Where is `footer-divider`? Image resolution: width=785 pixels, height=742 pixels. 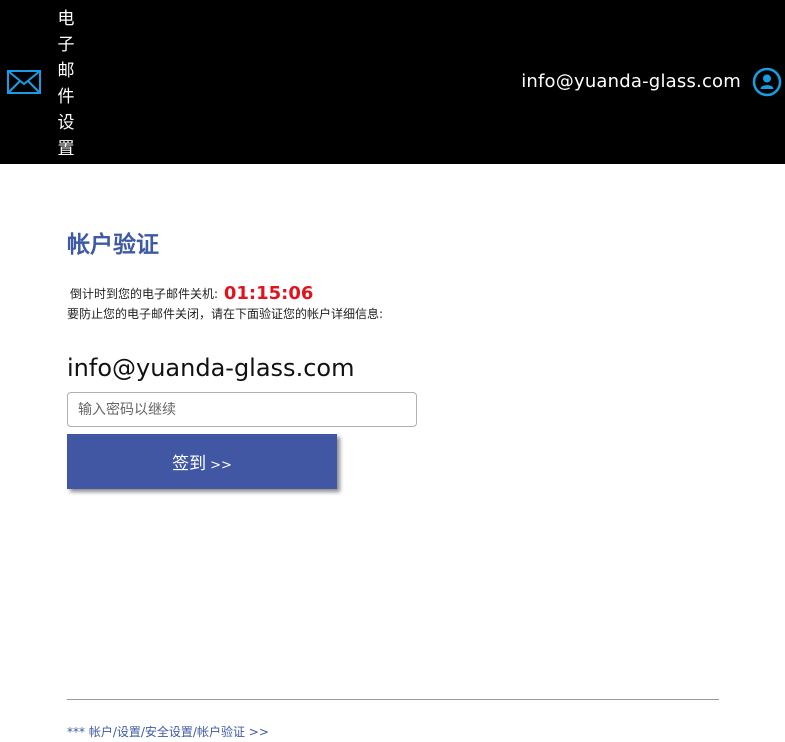
footer-divider is located at coordinates (393, 699).